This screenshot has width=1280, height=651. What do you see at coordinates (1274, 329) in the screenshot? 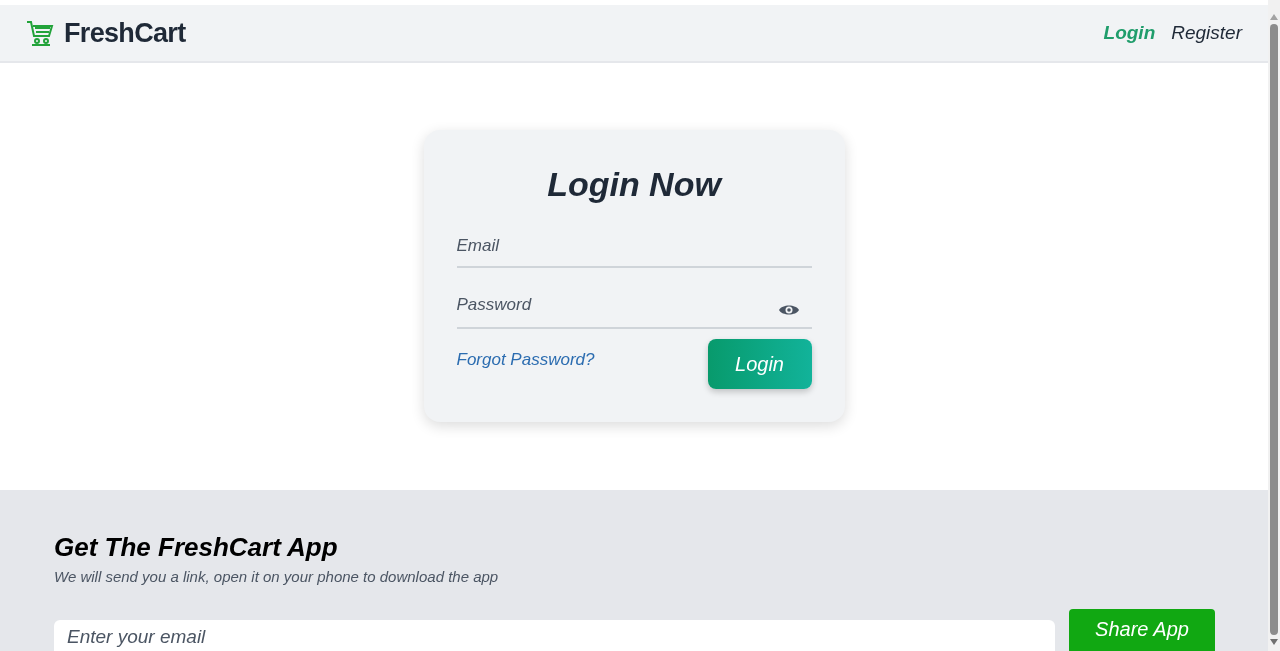
I see `scrollbar-thumb` at bounding box center [1274, 329].